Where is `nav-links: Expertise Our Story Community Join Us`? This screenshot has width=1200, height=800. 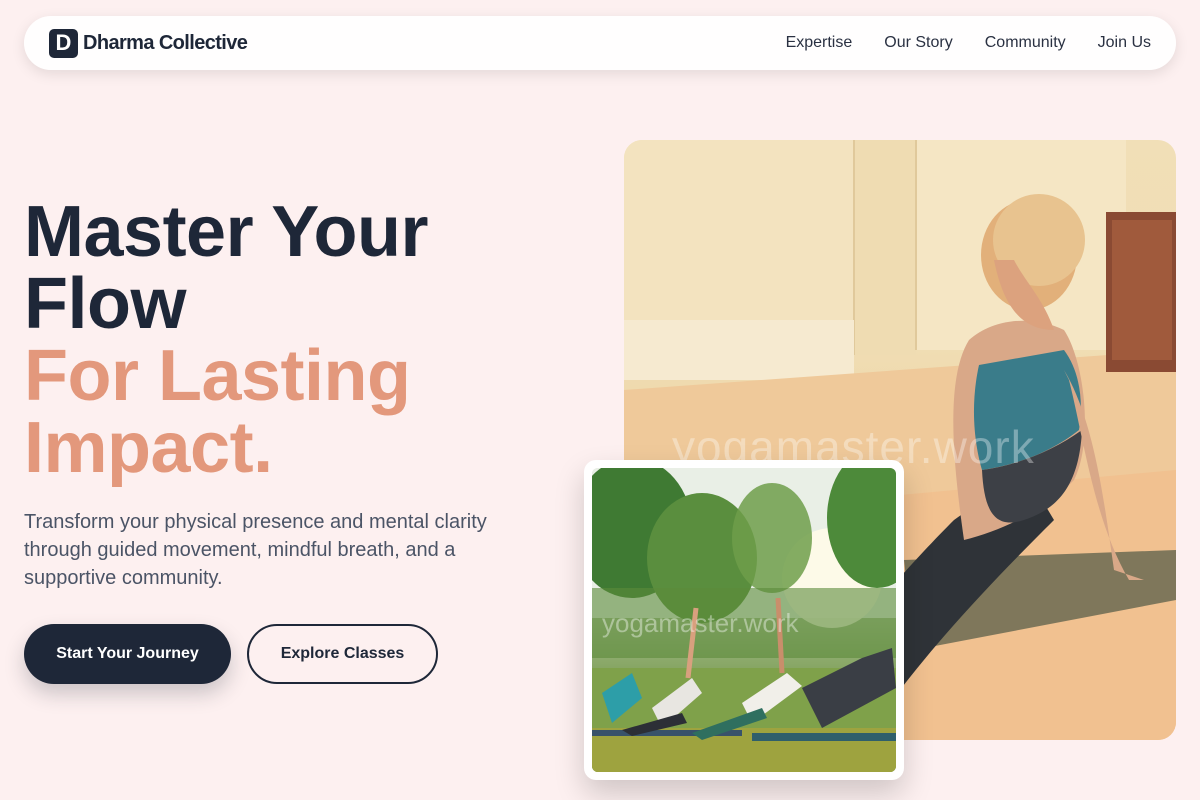
nav-links: Expertise Our Story Community Join Us is located at coordinates (968, 43).